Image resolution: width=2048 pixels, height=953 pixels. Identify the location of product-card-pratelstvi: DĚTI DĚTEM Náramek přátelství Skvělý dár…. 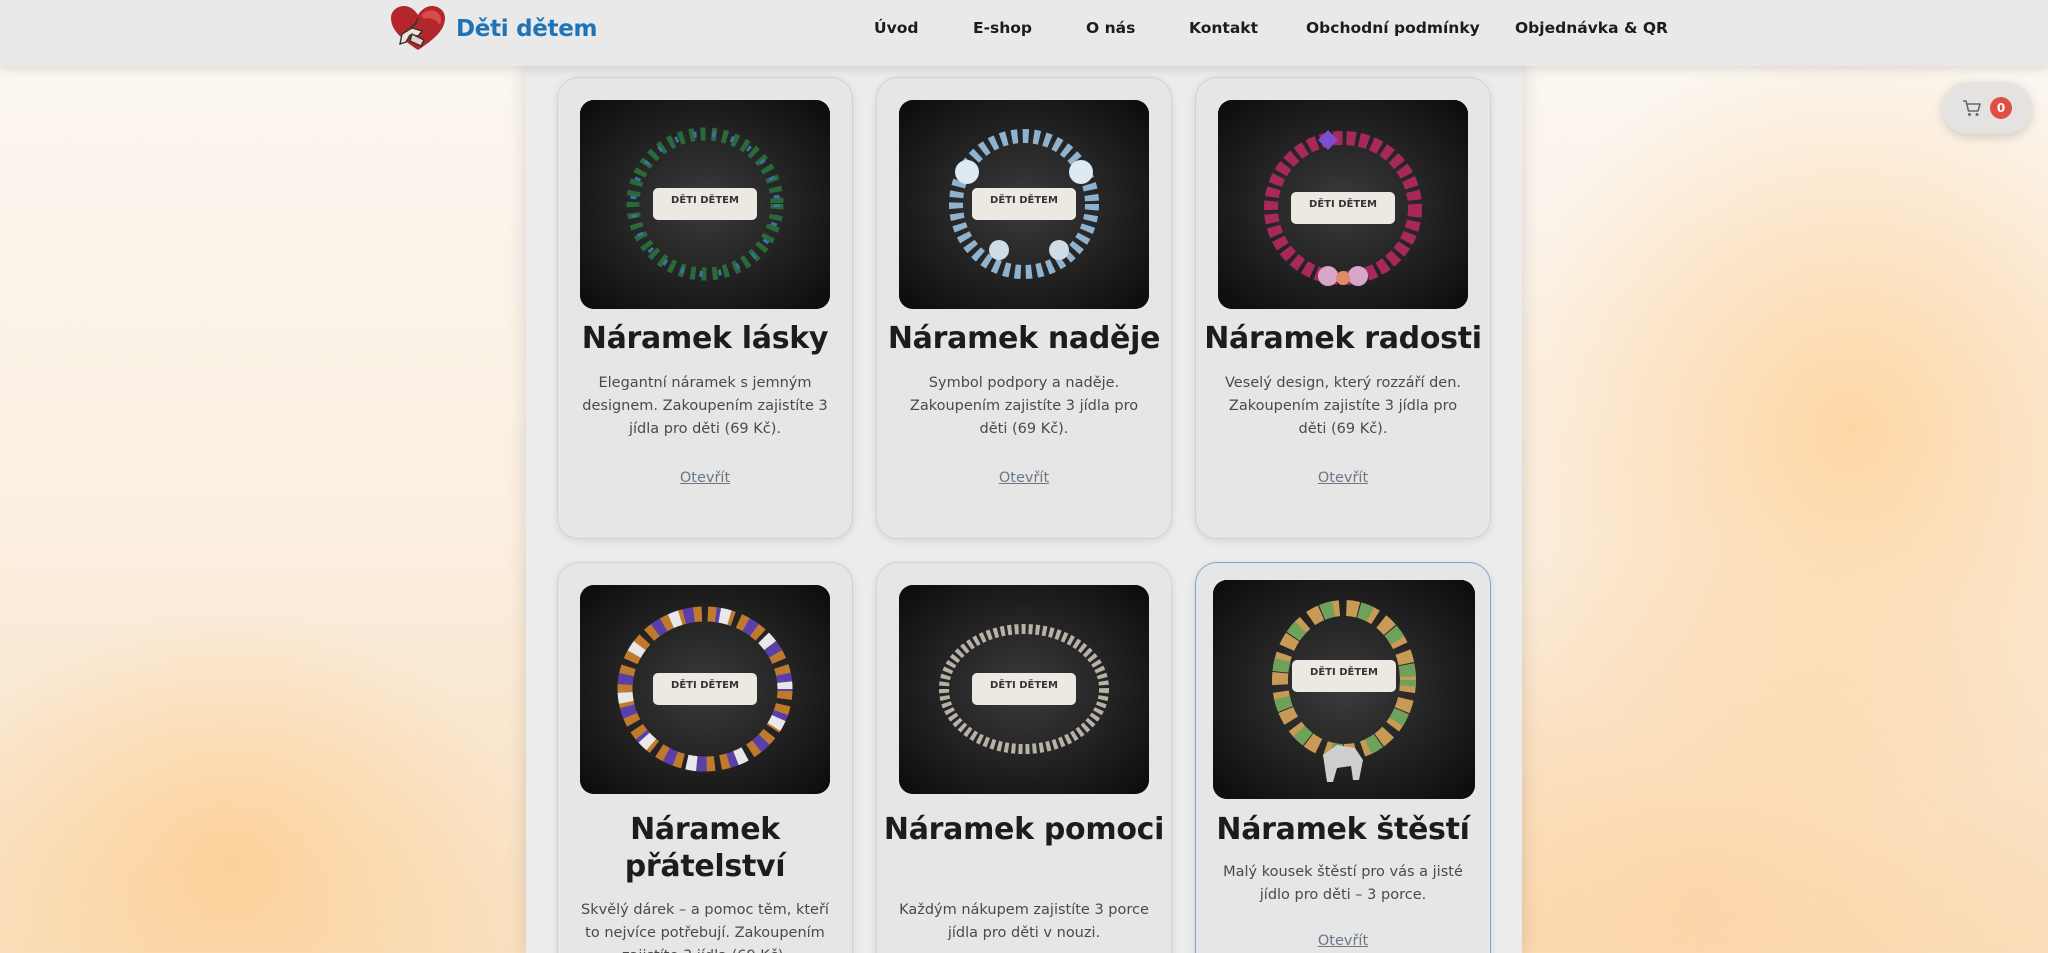
(705, 757).